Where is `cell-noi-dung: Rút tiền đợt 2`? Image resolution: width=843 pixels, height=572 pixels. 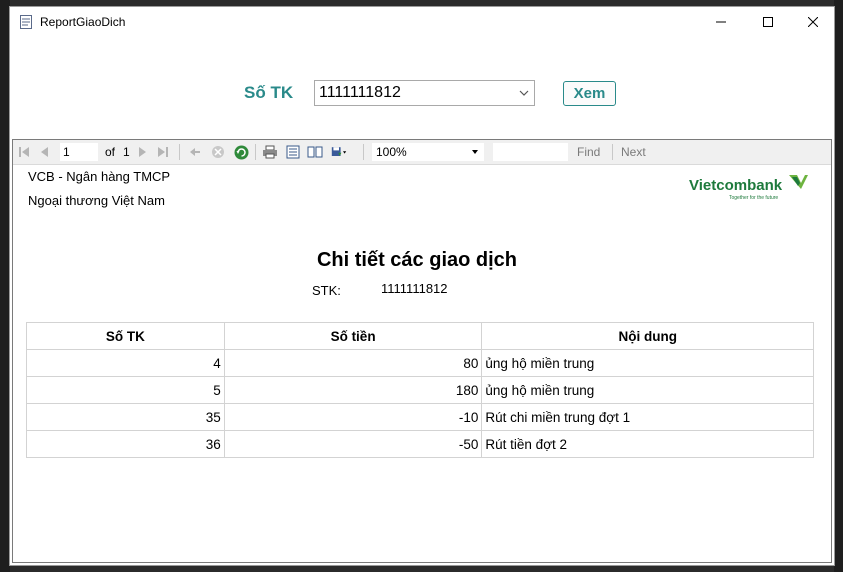
cell-noi-dung: Rút tiền đợt 2 is located at coordinates (647, 444).